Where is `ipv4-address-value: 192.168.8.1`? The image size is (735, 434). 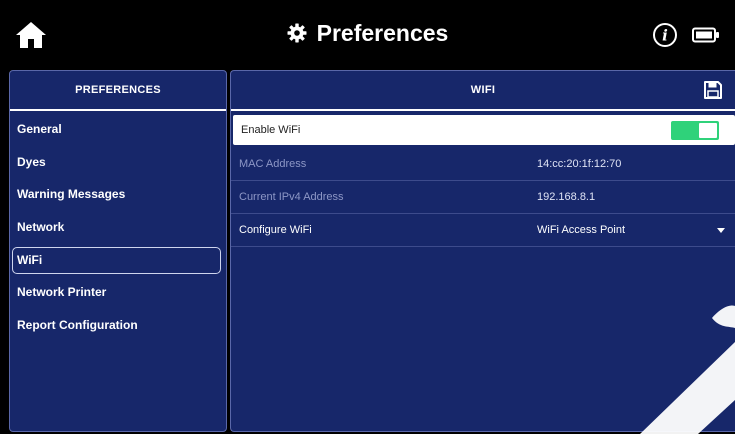 ipv4-address-value: 192.168.8.1 is located at coordinates (566, 197).